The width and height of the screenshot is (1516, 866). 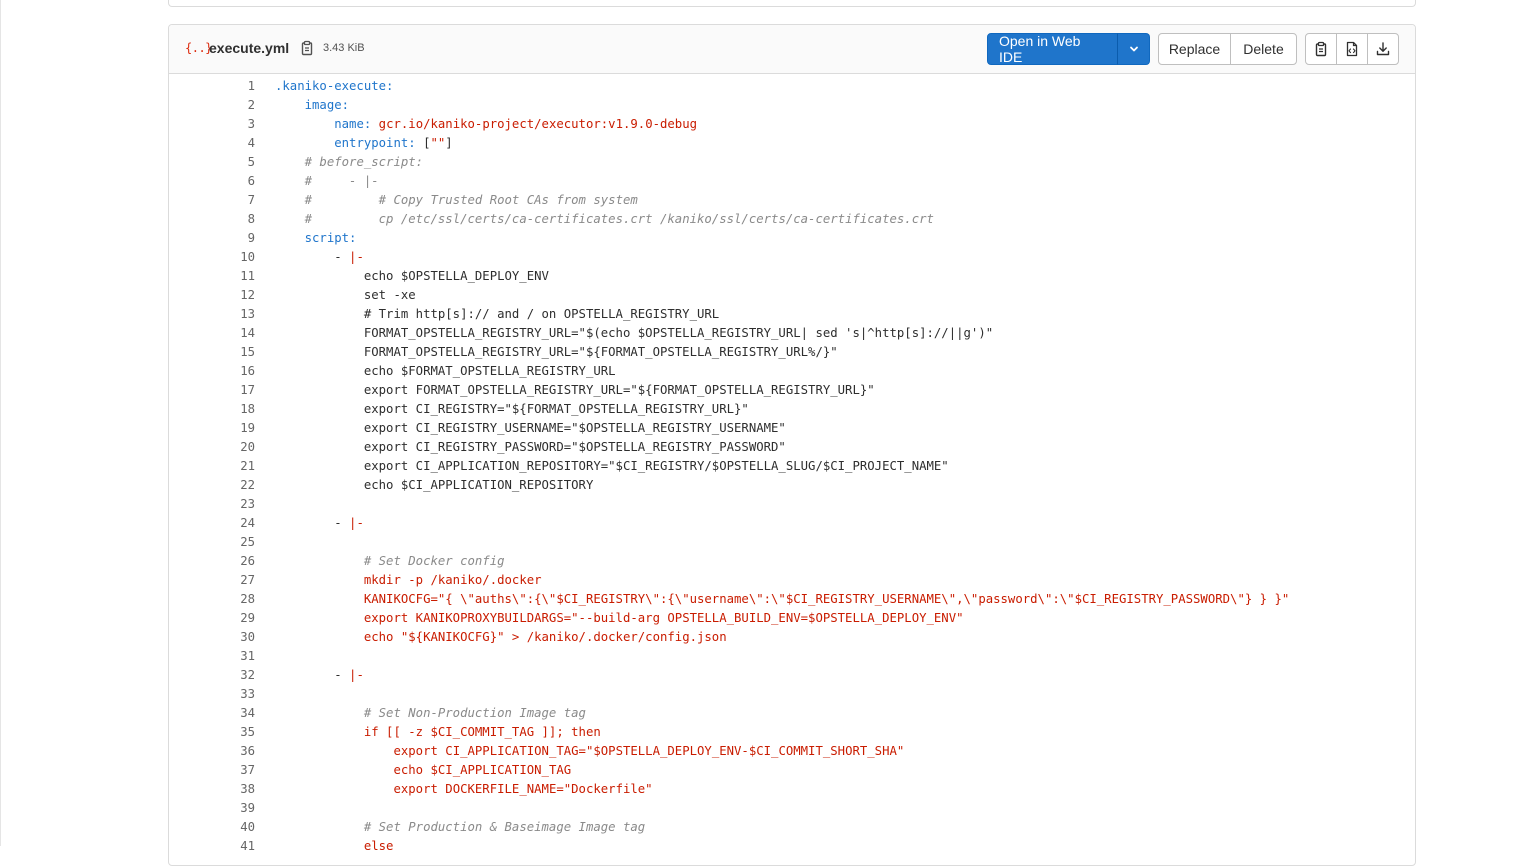 What do you see at coordinates (792, 675) in the screenshot?
I see `code-line: 32 - |-` at bounding box center [792, 675].